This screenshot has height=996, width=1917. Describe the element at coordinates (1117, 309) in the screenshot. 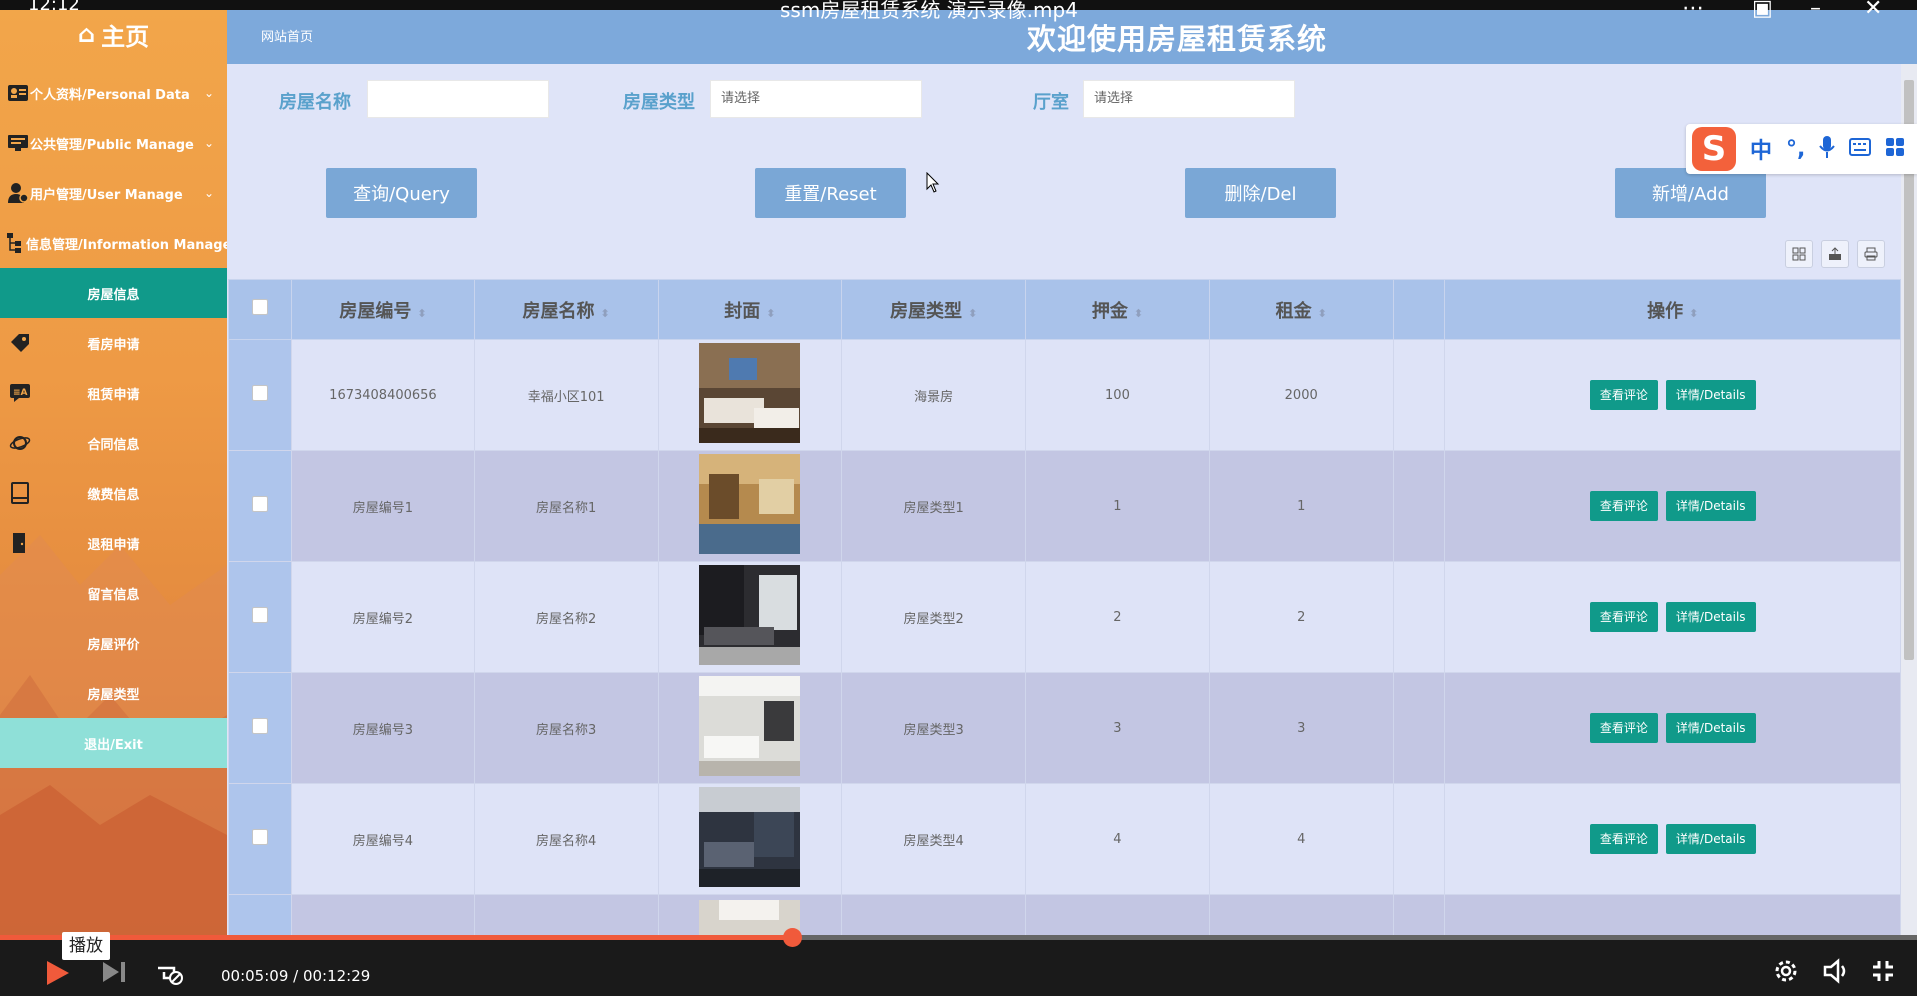

I see `column-header-deposit: 押金 ⬍` at that location.